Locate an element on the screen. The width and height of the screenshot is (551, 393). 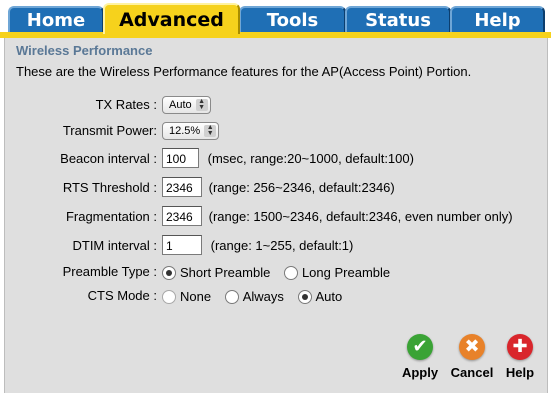
tab-home: Home is located at coordinates (56, 19).